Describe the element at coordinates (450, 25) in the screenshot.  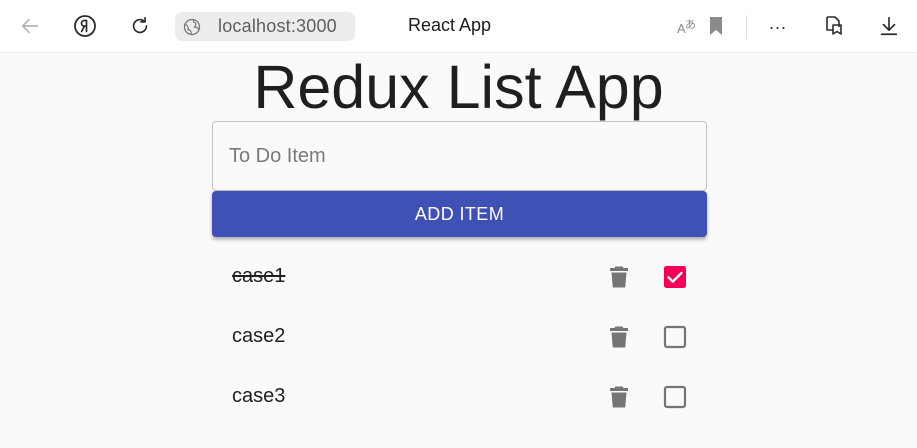
I see `page-title: React App` at that location.